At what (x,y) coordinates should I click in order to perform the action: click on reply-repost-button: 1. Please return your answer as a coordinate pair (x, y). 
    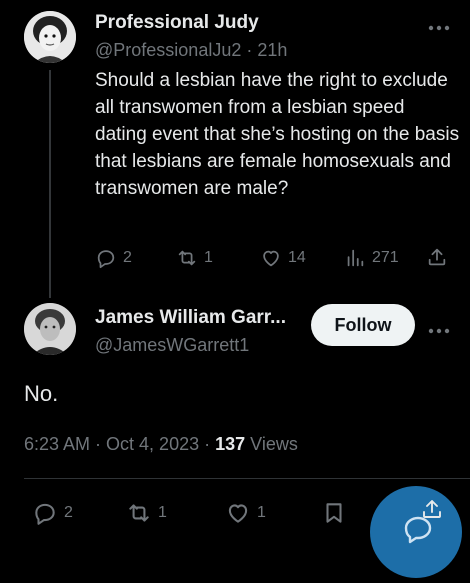
    Looking at the image, I should click on (146, 513).